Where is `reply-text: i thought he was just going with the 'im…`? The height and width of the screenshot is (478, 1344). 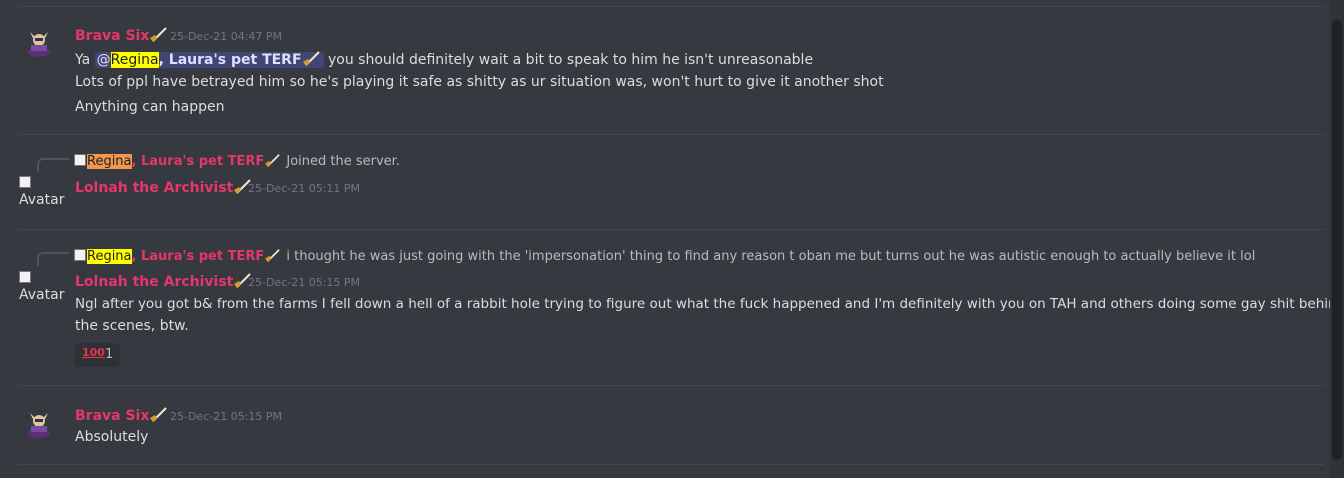
reply-text: i thought he was just going with the 'im… is located at coordinates (769, 256).